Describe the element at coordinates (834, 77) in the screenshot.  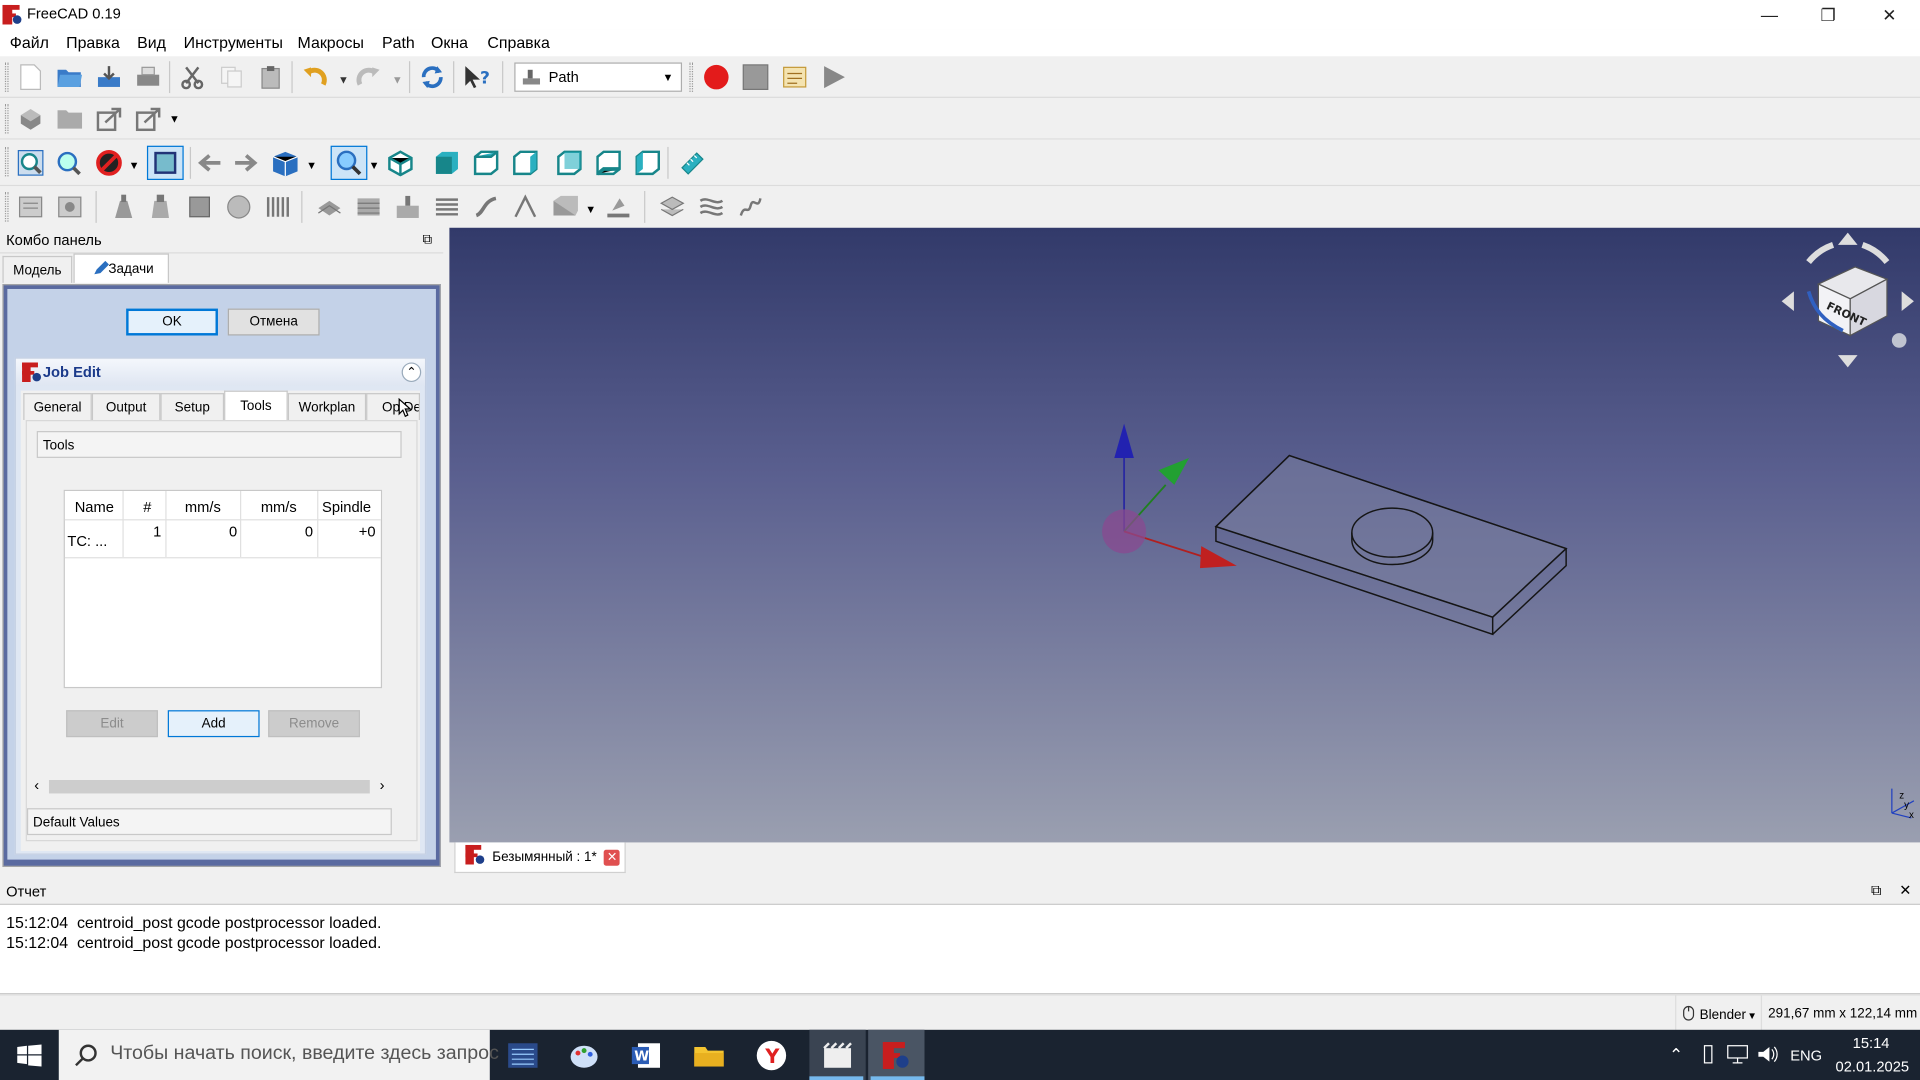
I see `execute-macro-icon` at that location.